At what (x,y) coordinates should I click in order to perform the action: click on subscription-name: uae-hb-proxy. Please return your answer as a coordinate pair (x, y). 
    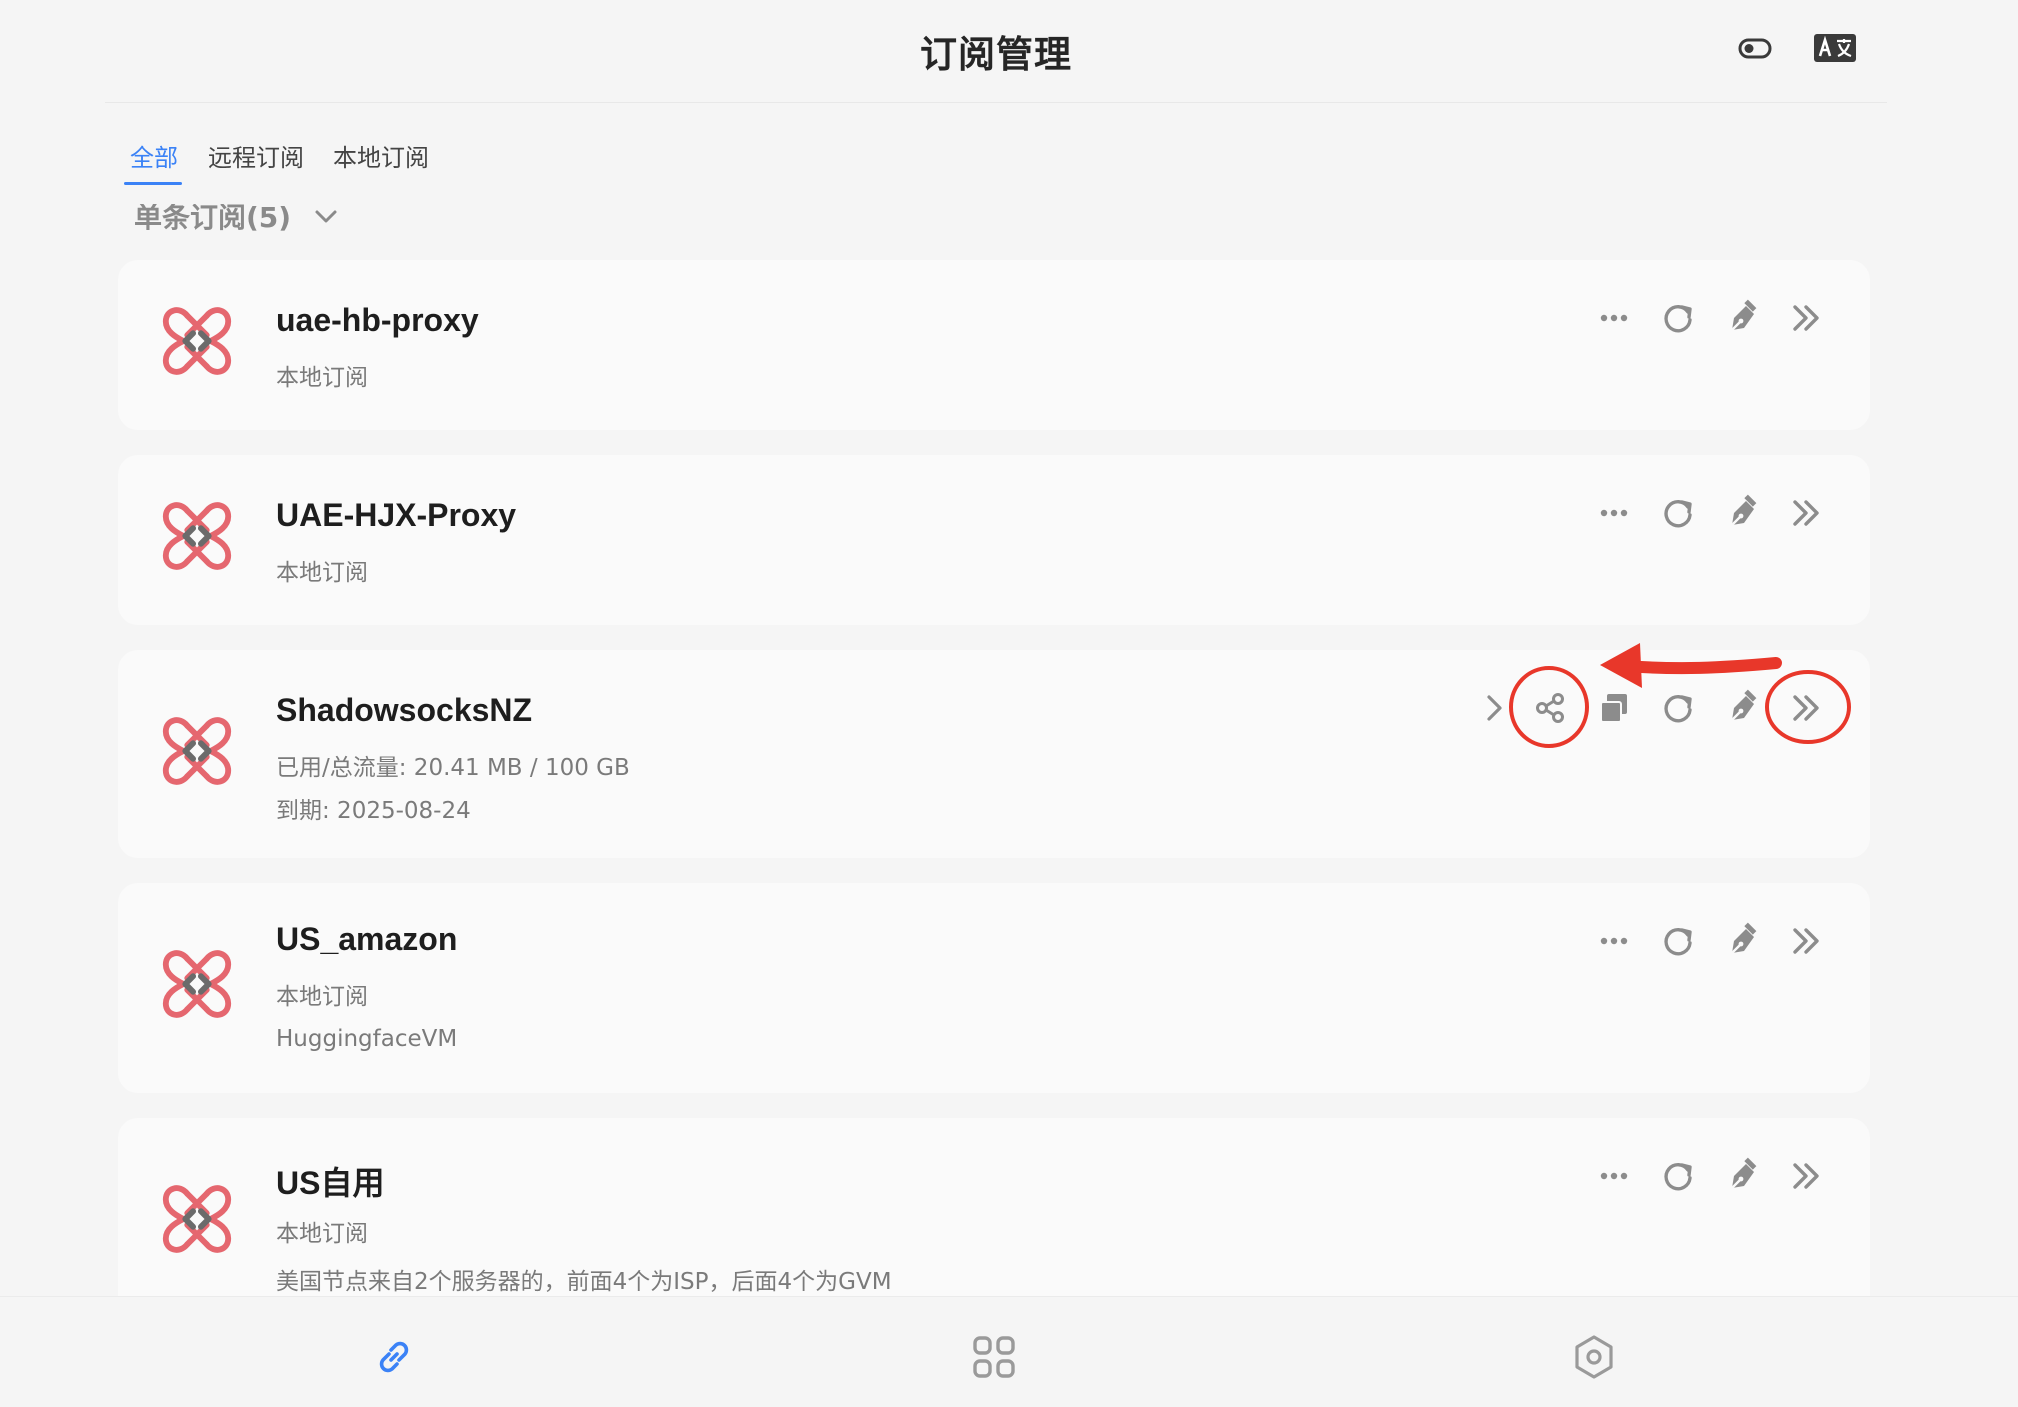
    Looking at the image, I should click on (377, 320).